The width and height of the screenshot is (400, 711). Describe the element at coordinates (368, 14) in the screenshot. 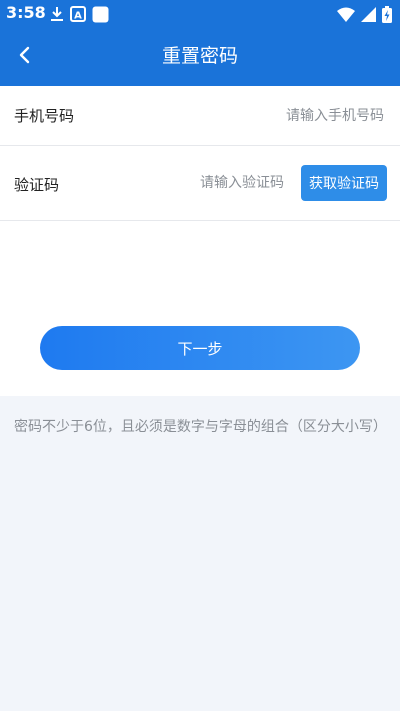

I see `signal-icon` at that location.